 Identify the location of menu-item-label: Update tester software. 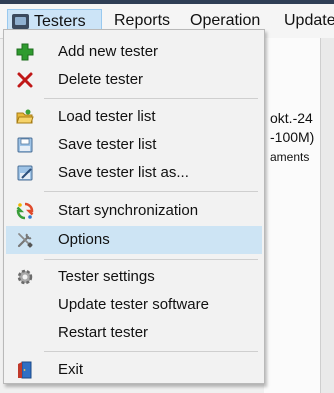
(133, 304).